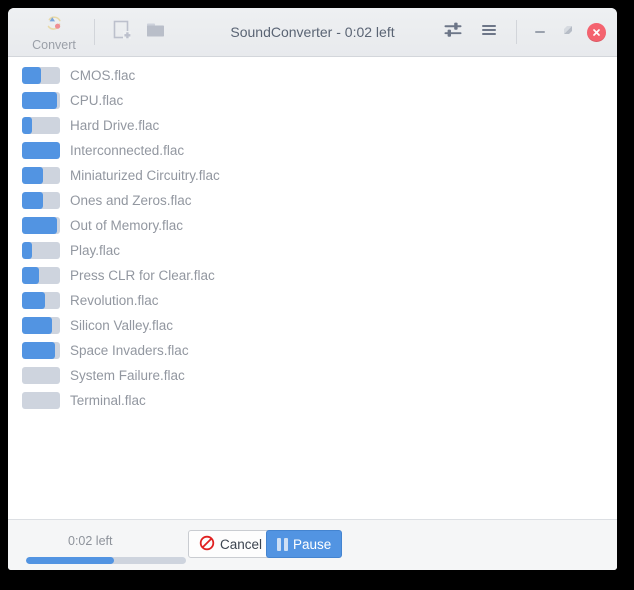 This screenshot has width=634, height=590. I want to click on add-file-icon, so click(122, 32).